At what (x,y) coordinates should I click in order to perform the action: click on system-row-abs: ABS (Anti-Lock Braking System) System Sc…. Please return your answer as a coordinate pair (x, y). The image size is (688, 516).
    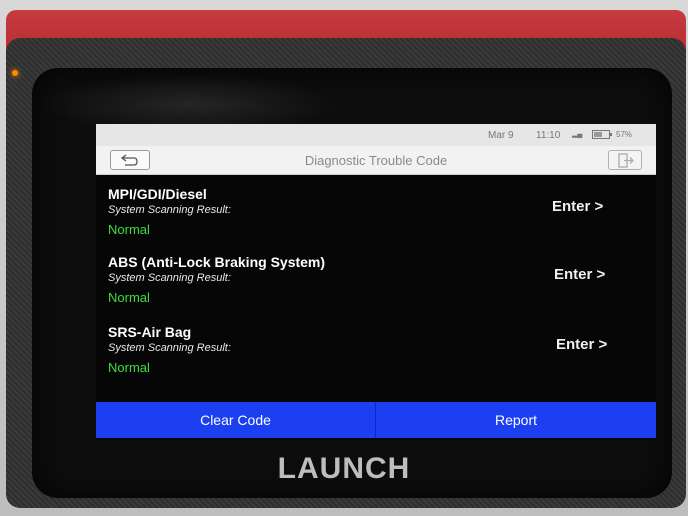
    Looking at the image, I should click on (376, 289).